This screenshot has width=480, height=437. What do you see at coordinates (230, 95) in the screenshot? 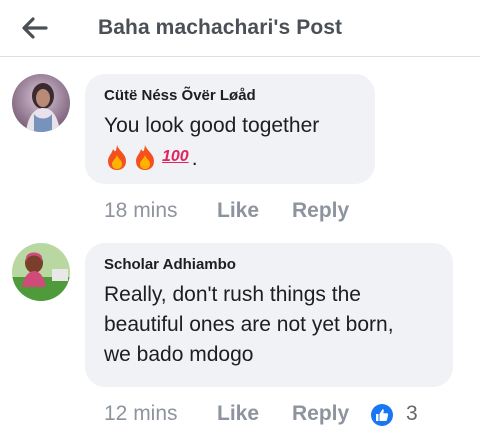
I see `comment-author: Cütë Néss Õvër Løåd` at bounding box center [230, 95].